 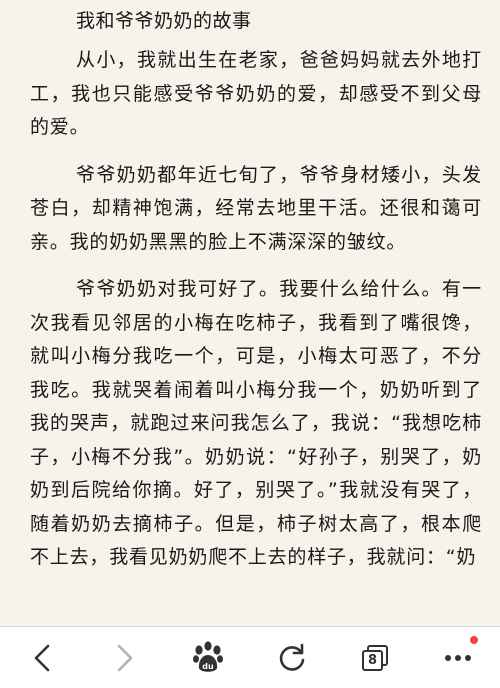 I want to click on home-button: du, so click(x=208, y=658).